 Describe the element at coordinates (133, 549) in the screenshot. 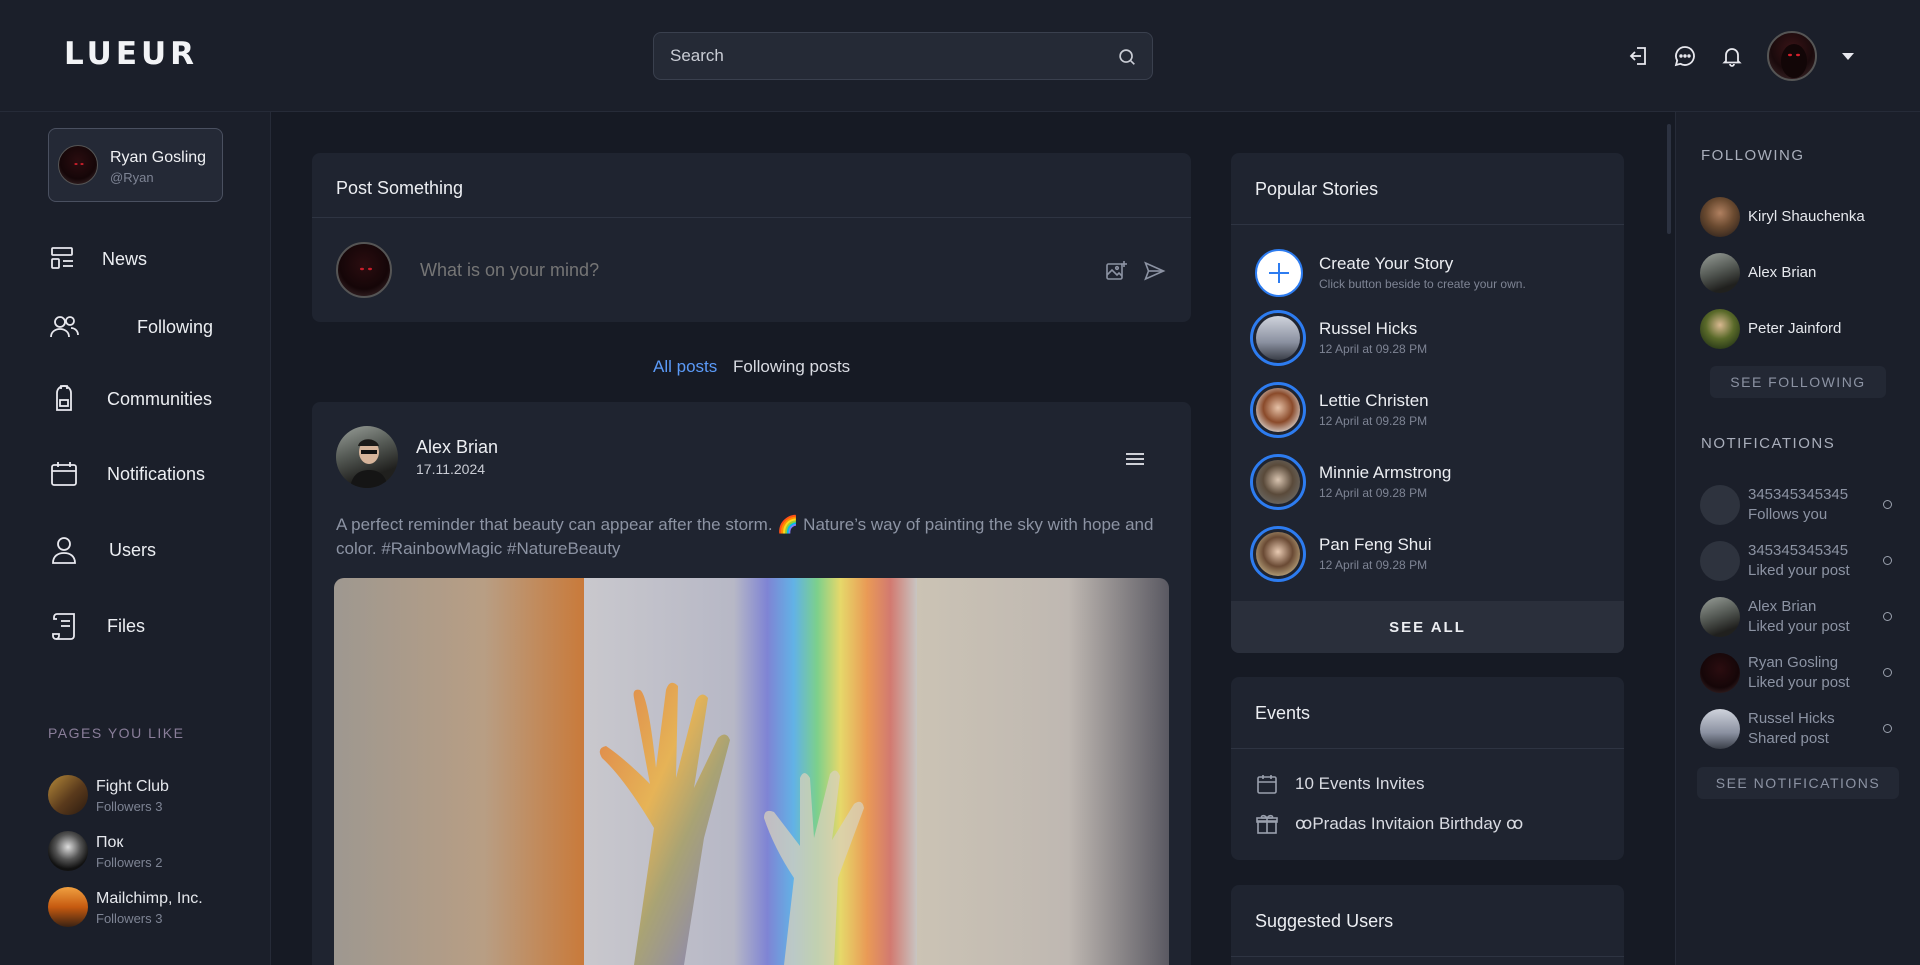

I see `nav-label: Users` at that location.